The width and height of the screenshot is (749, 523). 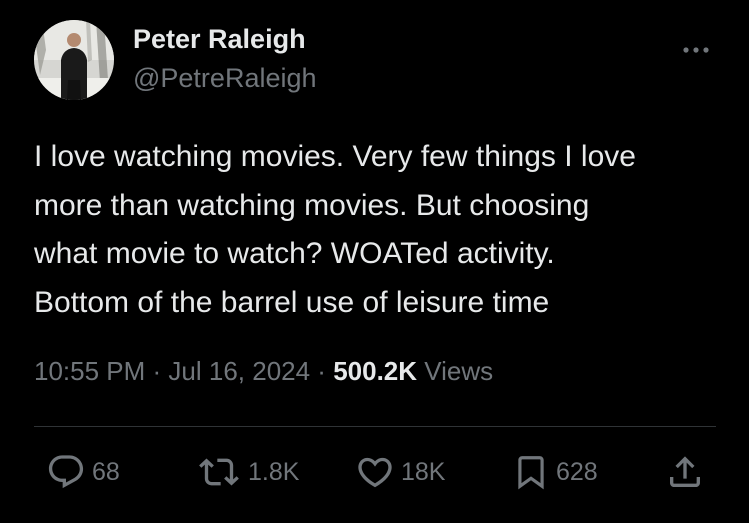 I want to click on like-button: 18K, so click(x=400, y=472).